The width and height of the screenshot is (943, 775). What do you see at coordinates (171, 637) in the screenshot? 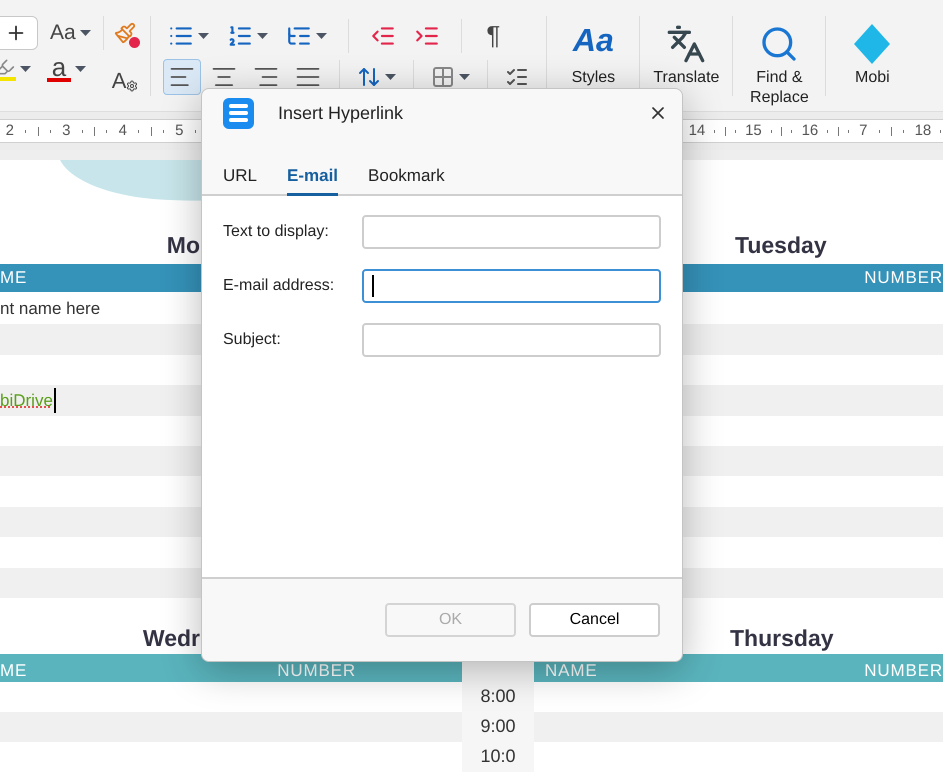
I see `day-title: Wedr` at bounding box center [171, 637].